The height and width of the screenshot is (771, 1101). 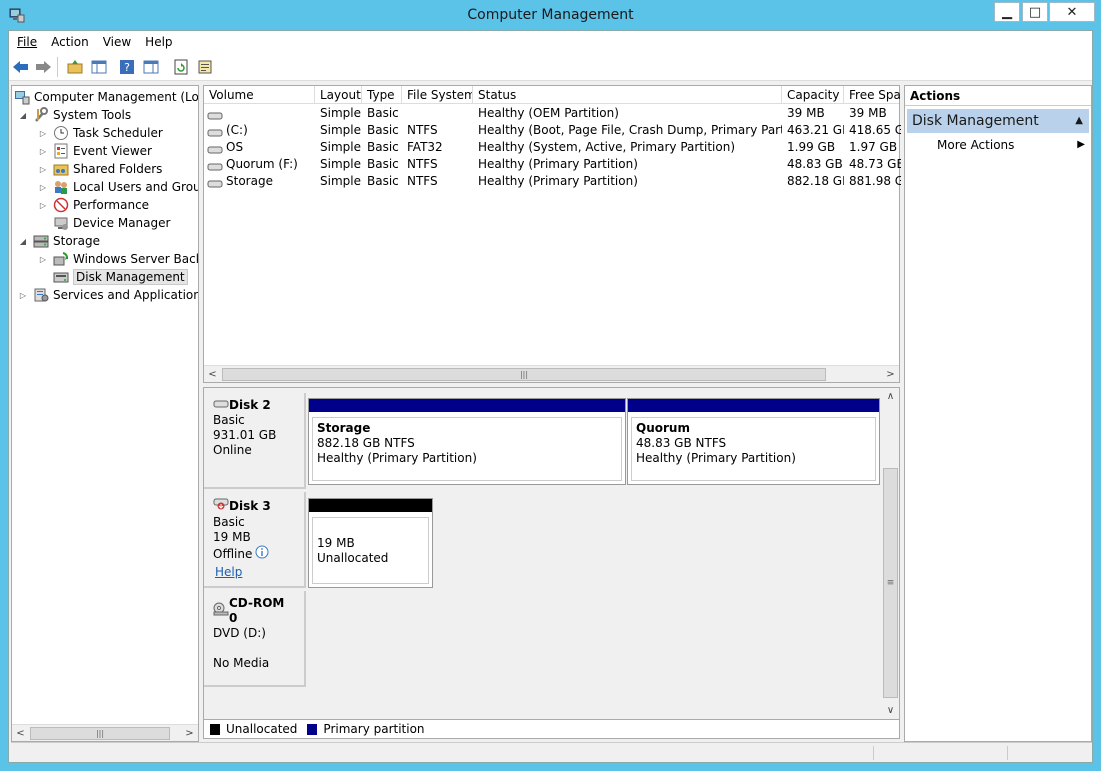 What do you see at coordinates (259, 113) in the screenshot?
I see `volume-cell` at bounding box center [259, 113].